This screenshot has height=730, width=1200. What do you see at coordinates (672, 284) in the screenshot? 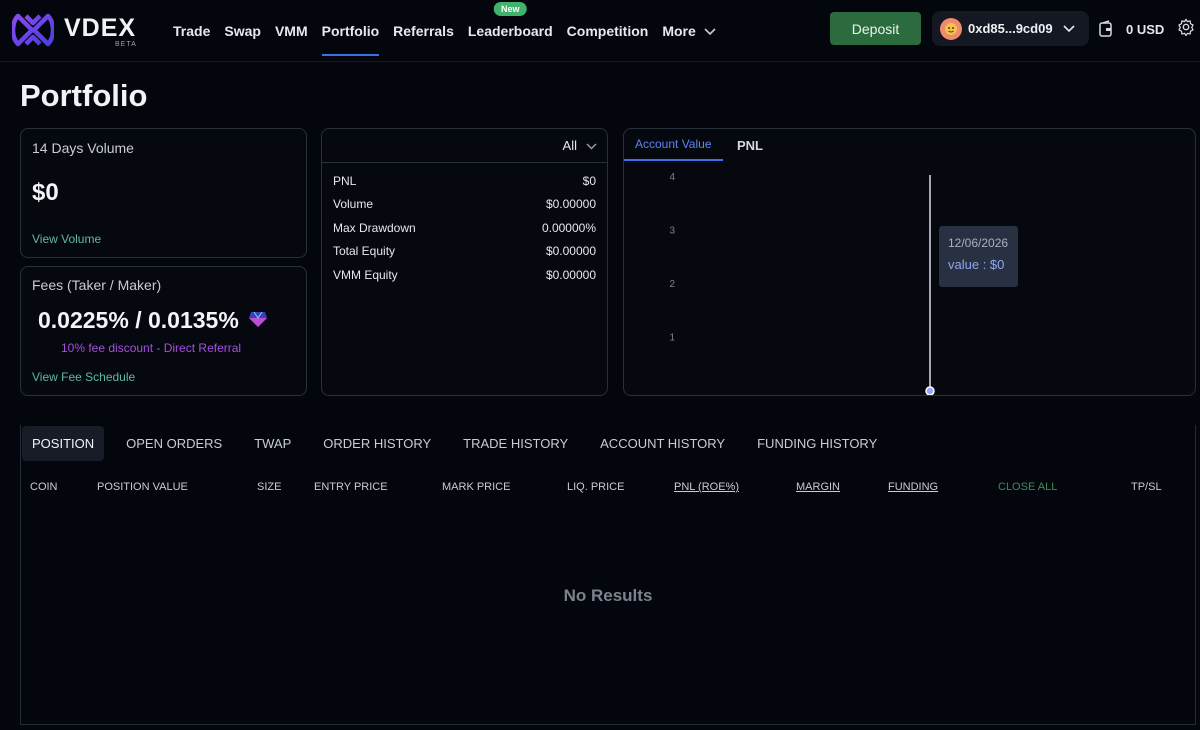
I see `y-tick-label: 2` at bounding box center [672, 284].